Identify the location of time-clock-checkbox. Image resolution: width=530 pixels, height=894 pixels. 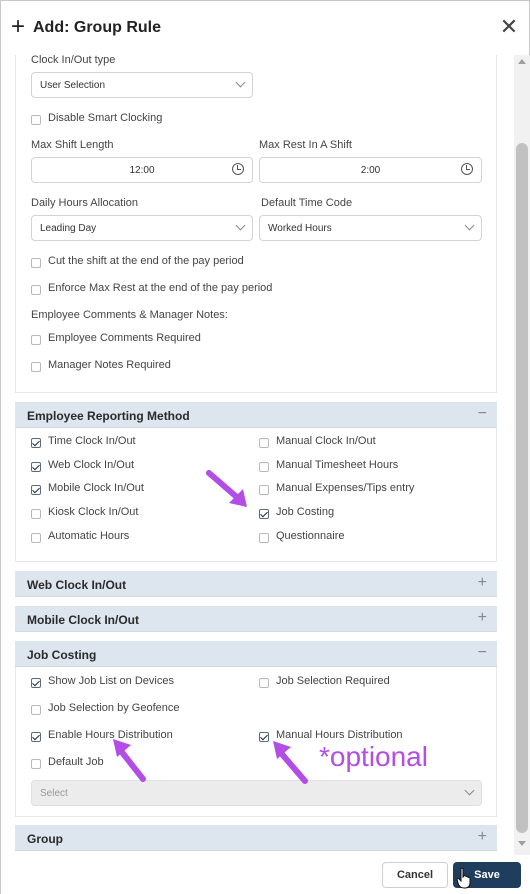
(36, 443).